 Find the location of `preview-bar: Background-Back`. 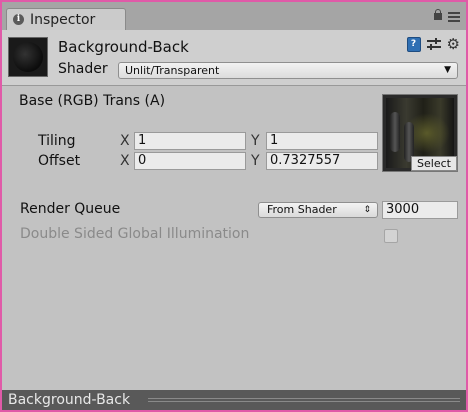

preview-bar: Background-Back is located at coordinates (234, 400).